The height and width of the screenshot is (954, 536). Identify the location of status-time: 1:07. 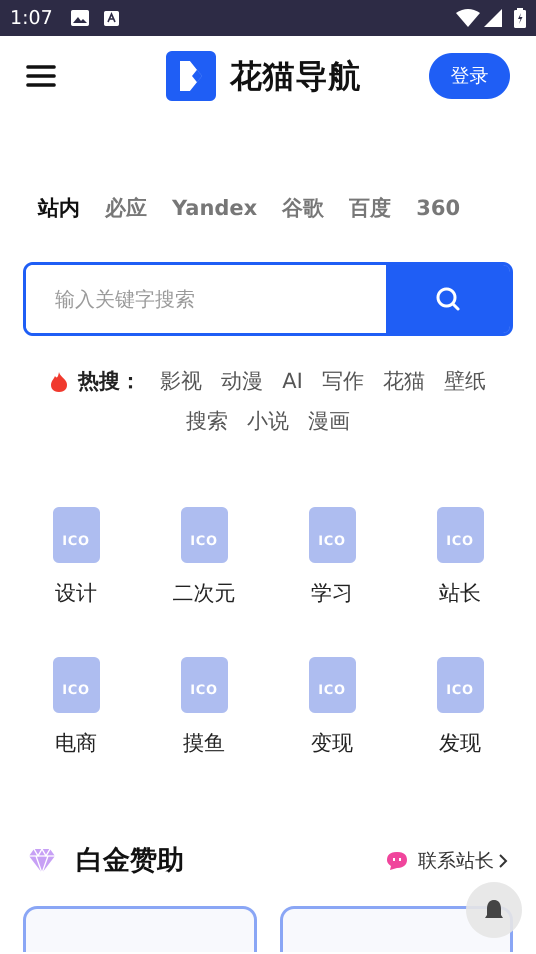
(31, 18).